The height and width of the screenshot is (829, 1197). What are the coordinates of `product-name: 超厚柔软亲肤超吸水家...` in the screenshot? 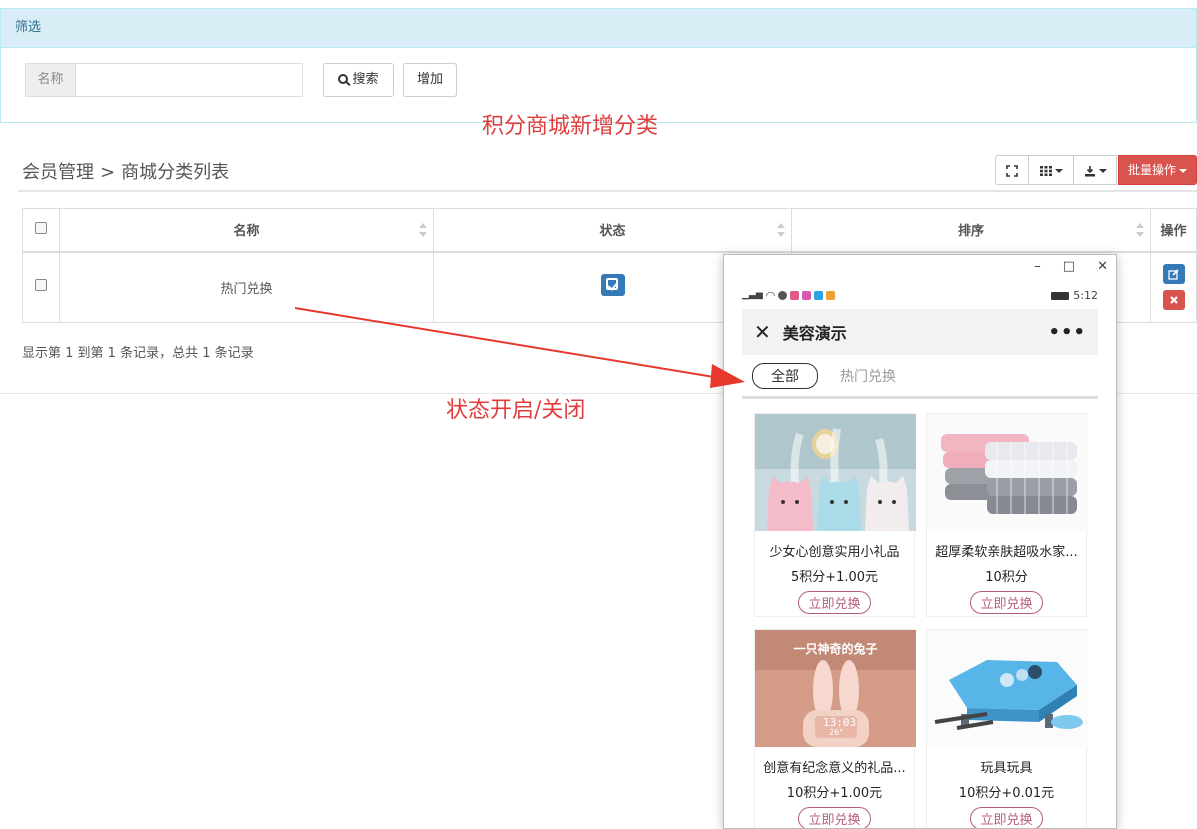 It's located at (1006, 552).